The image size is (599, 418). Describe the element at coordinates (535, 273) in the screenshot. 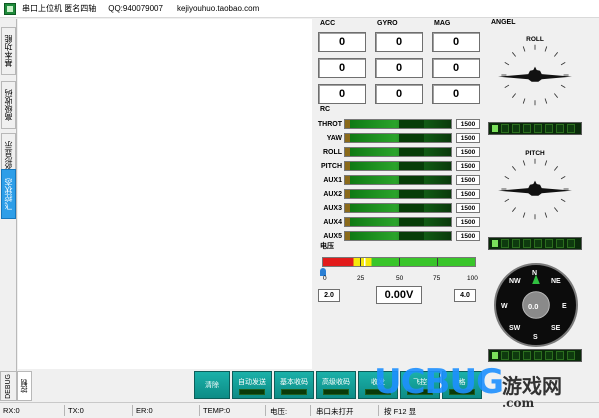

I see `compass-n: N` at that location.